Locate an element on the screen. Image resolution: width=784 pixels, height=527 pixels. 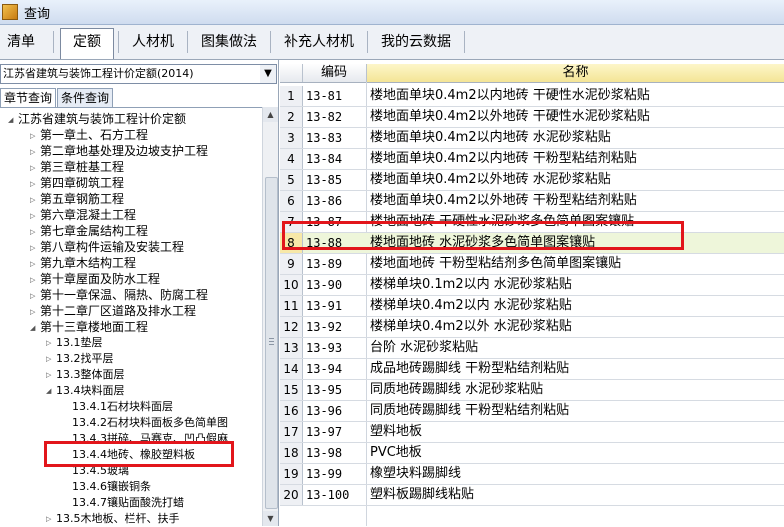
table-row: 11 13-91 楼梯单块0.4m2以内 水泥砂浆粘贴 is located at coordinates (532, 306).